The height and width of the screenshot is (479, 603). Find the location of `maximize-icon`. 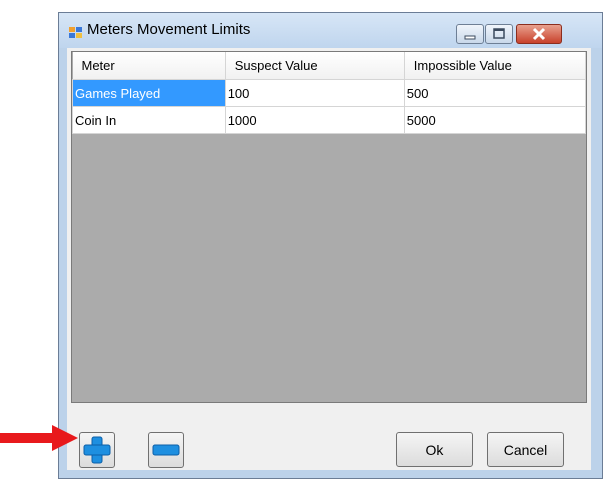

maximize-icon is located at coordinates (499, 33).